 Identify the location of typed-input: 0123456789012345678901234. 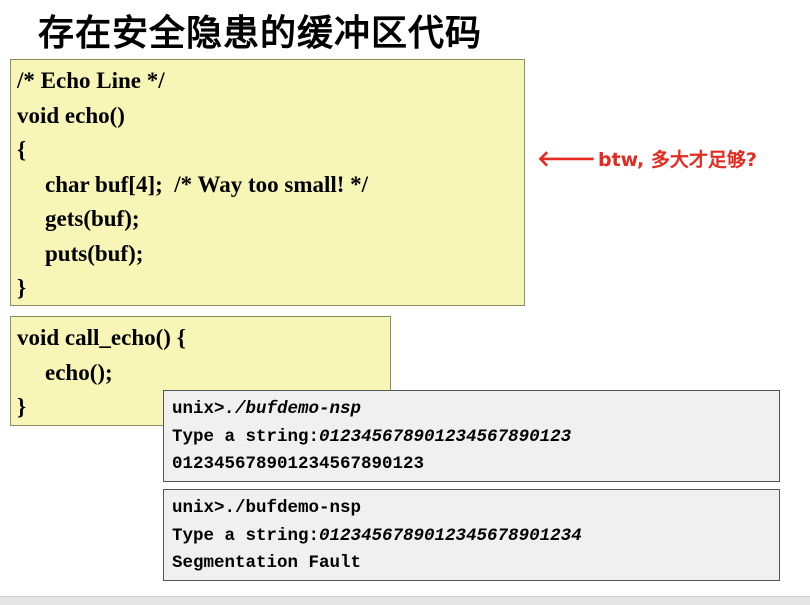
(450, 535).